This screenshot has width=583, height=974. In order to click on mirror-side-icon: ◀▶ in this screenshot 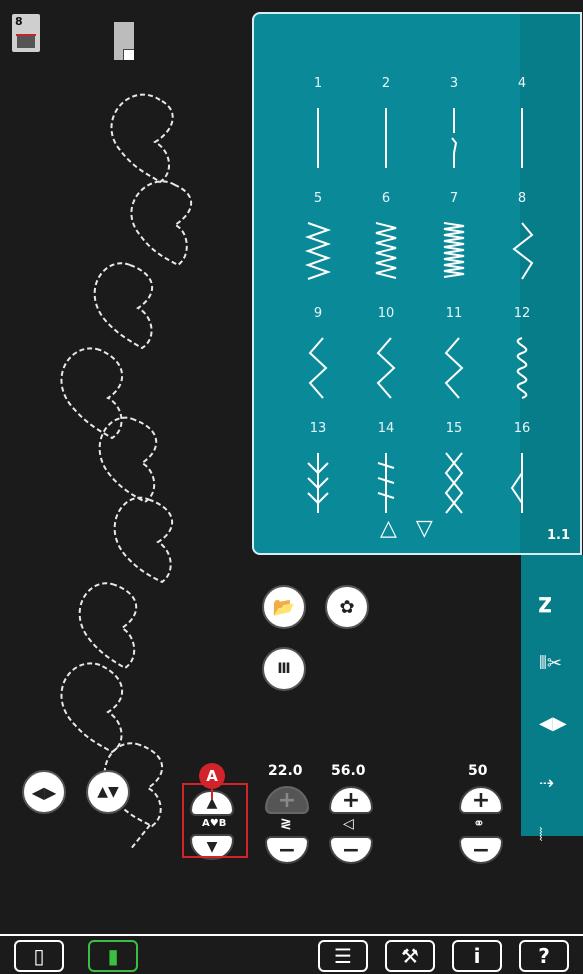, I will do `click(44, 792)`.